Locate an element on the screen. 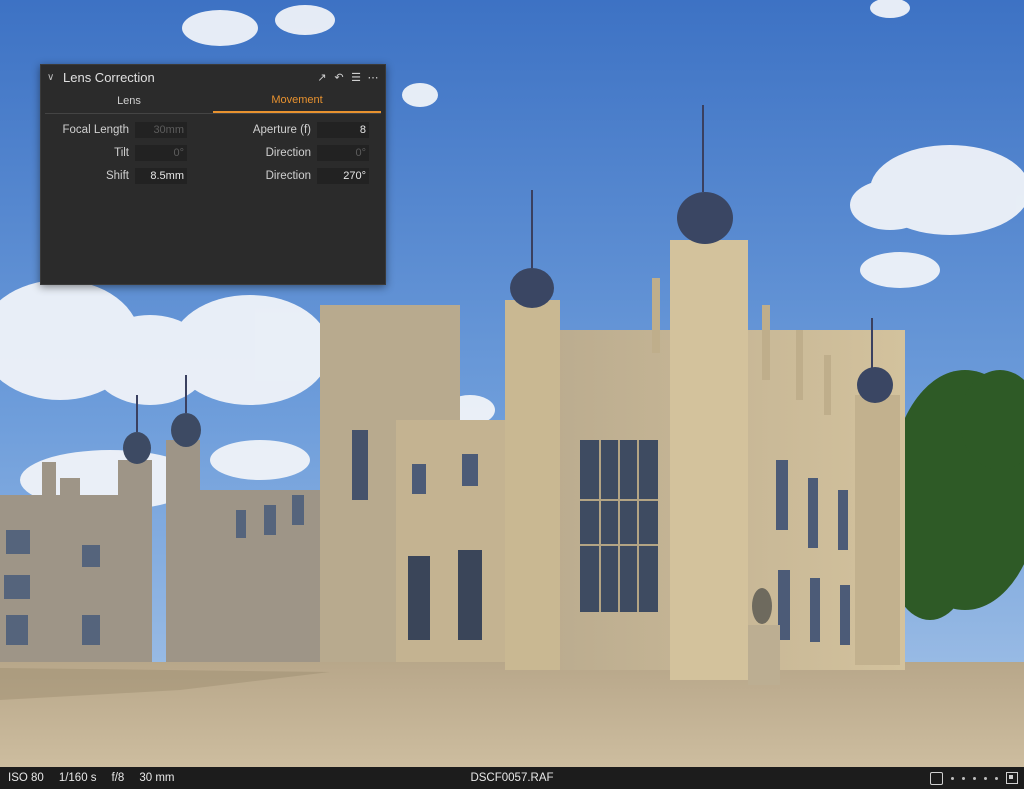  panel-tabs: Lens Movement is located at coordinates (213, 101).